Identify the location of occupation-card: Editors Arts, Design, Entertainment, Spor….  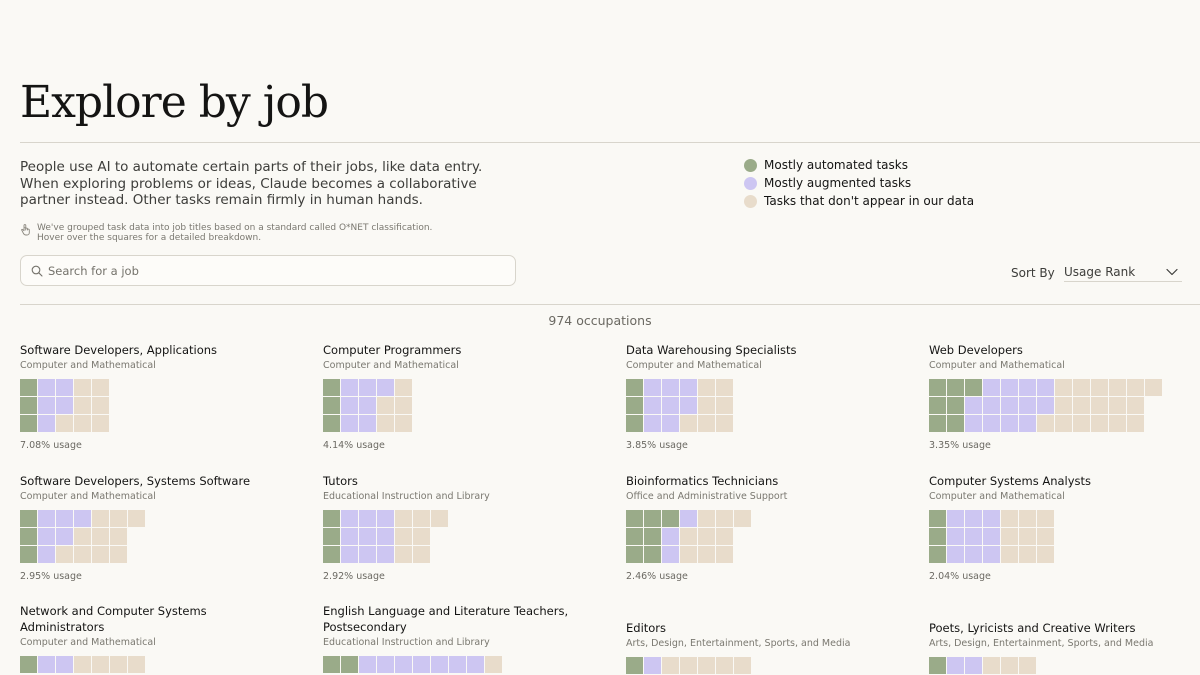
(766, 647).